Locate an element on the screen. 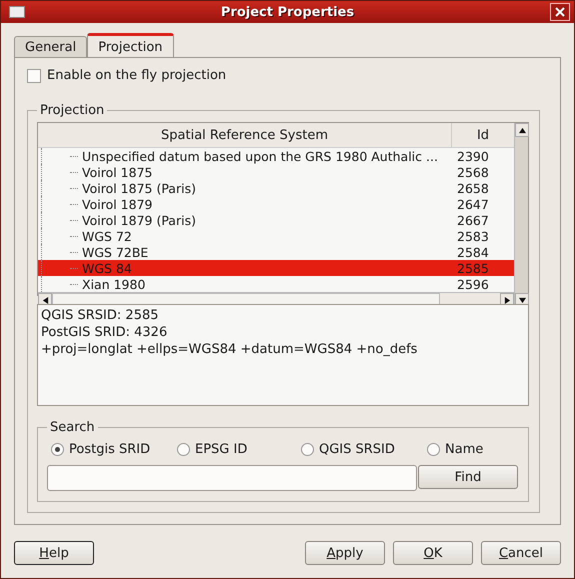 This screenshot has height=579, width=575. table-cell-text: WGS 72BE is located at coordinates (116, 252).